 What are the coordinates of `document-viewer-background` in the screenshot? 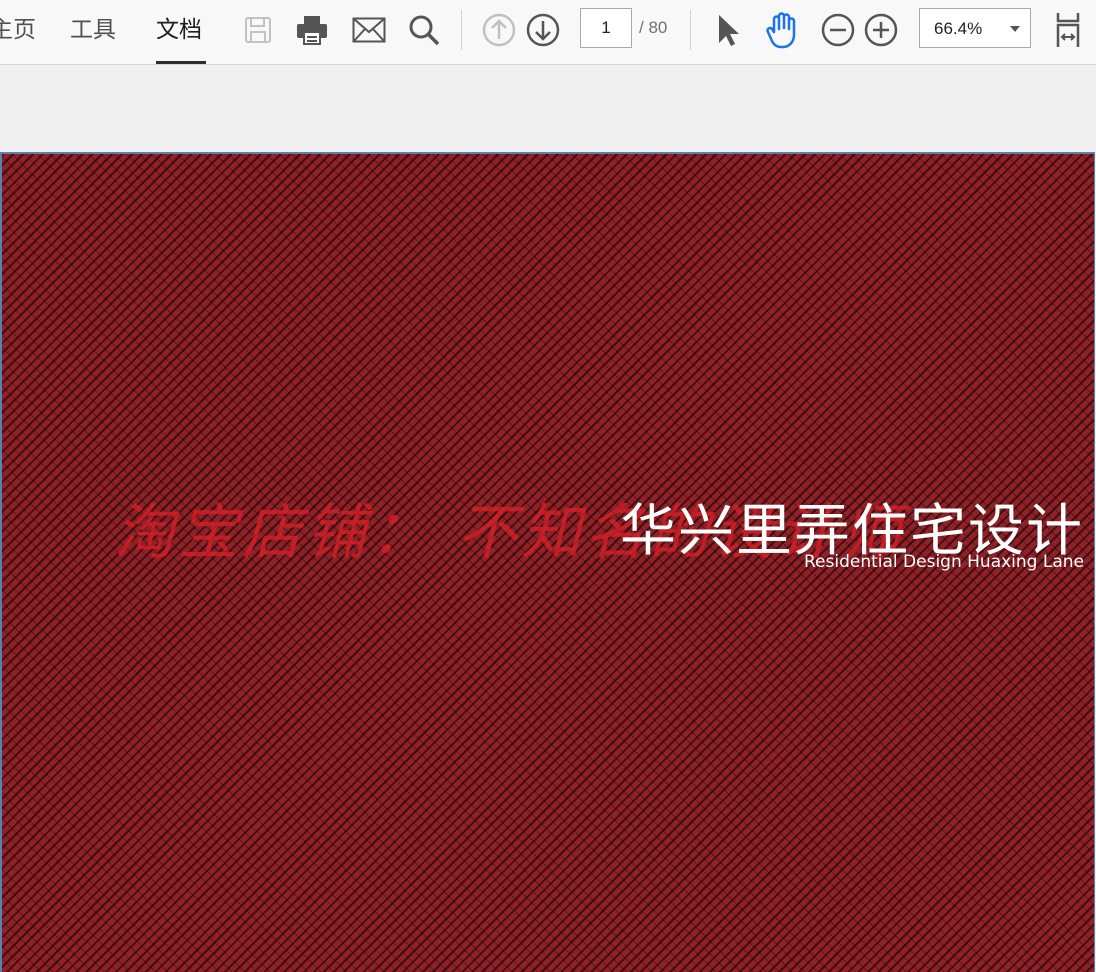 It's located at (548, 108).